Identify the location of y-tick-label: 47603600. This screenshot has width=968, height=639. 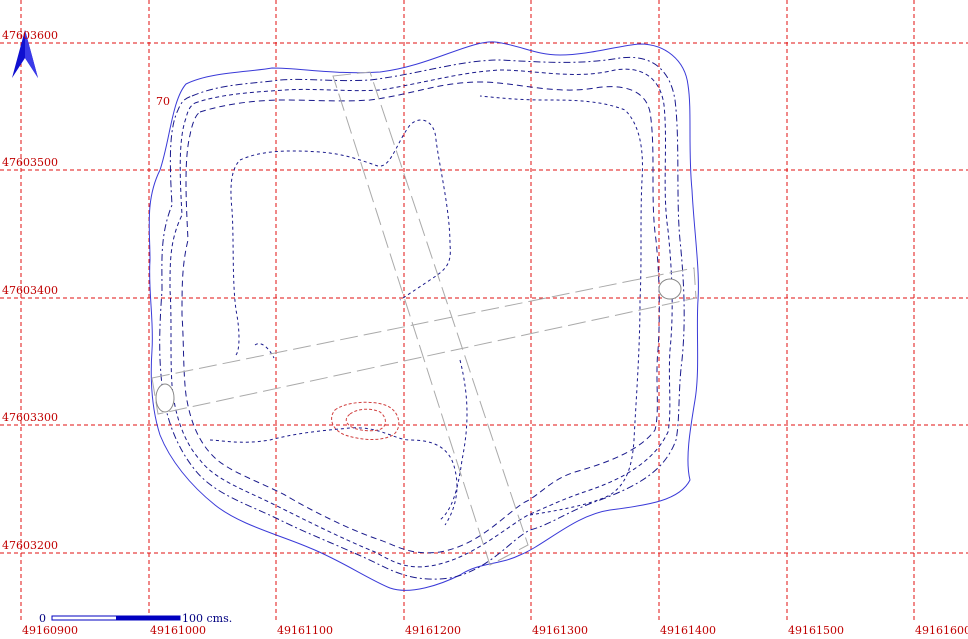
(30, 35).